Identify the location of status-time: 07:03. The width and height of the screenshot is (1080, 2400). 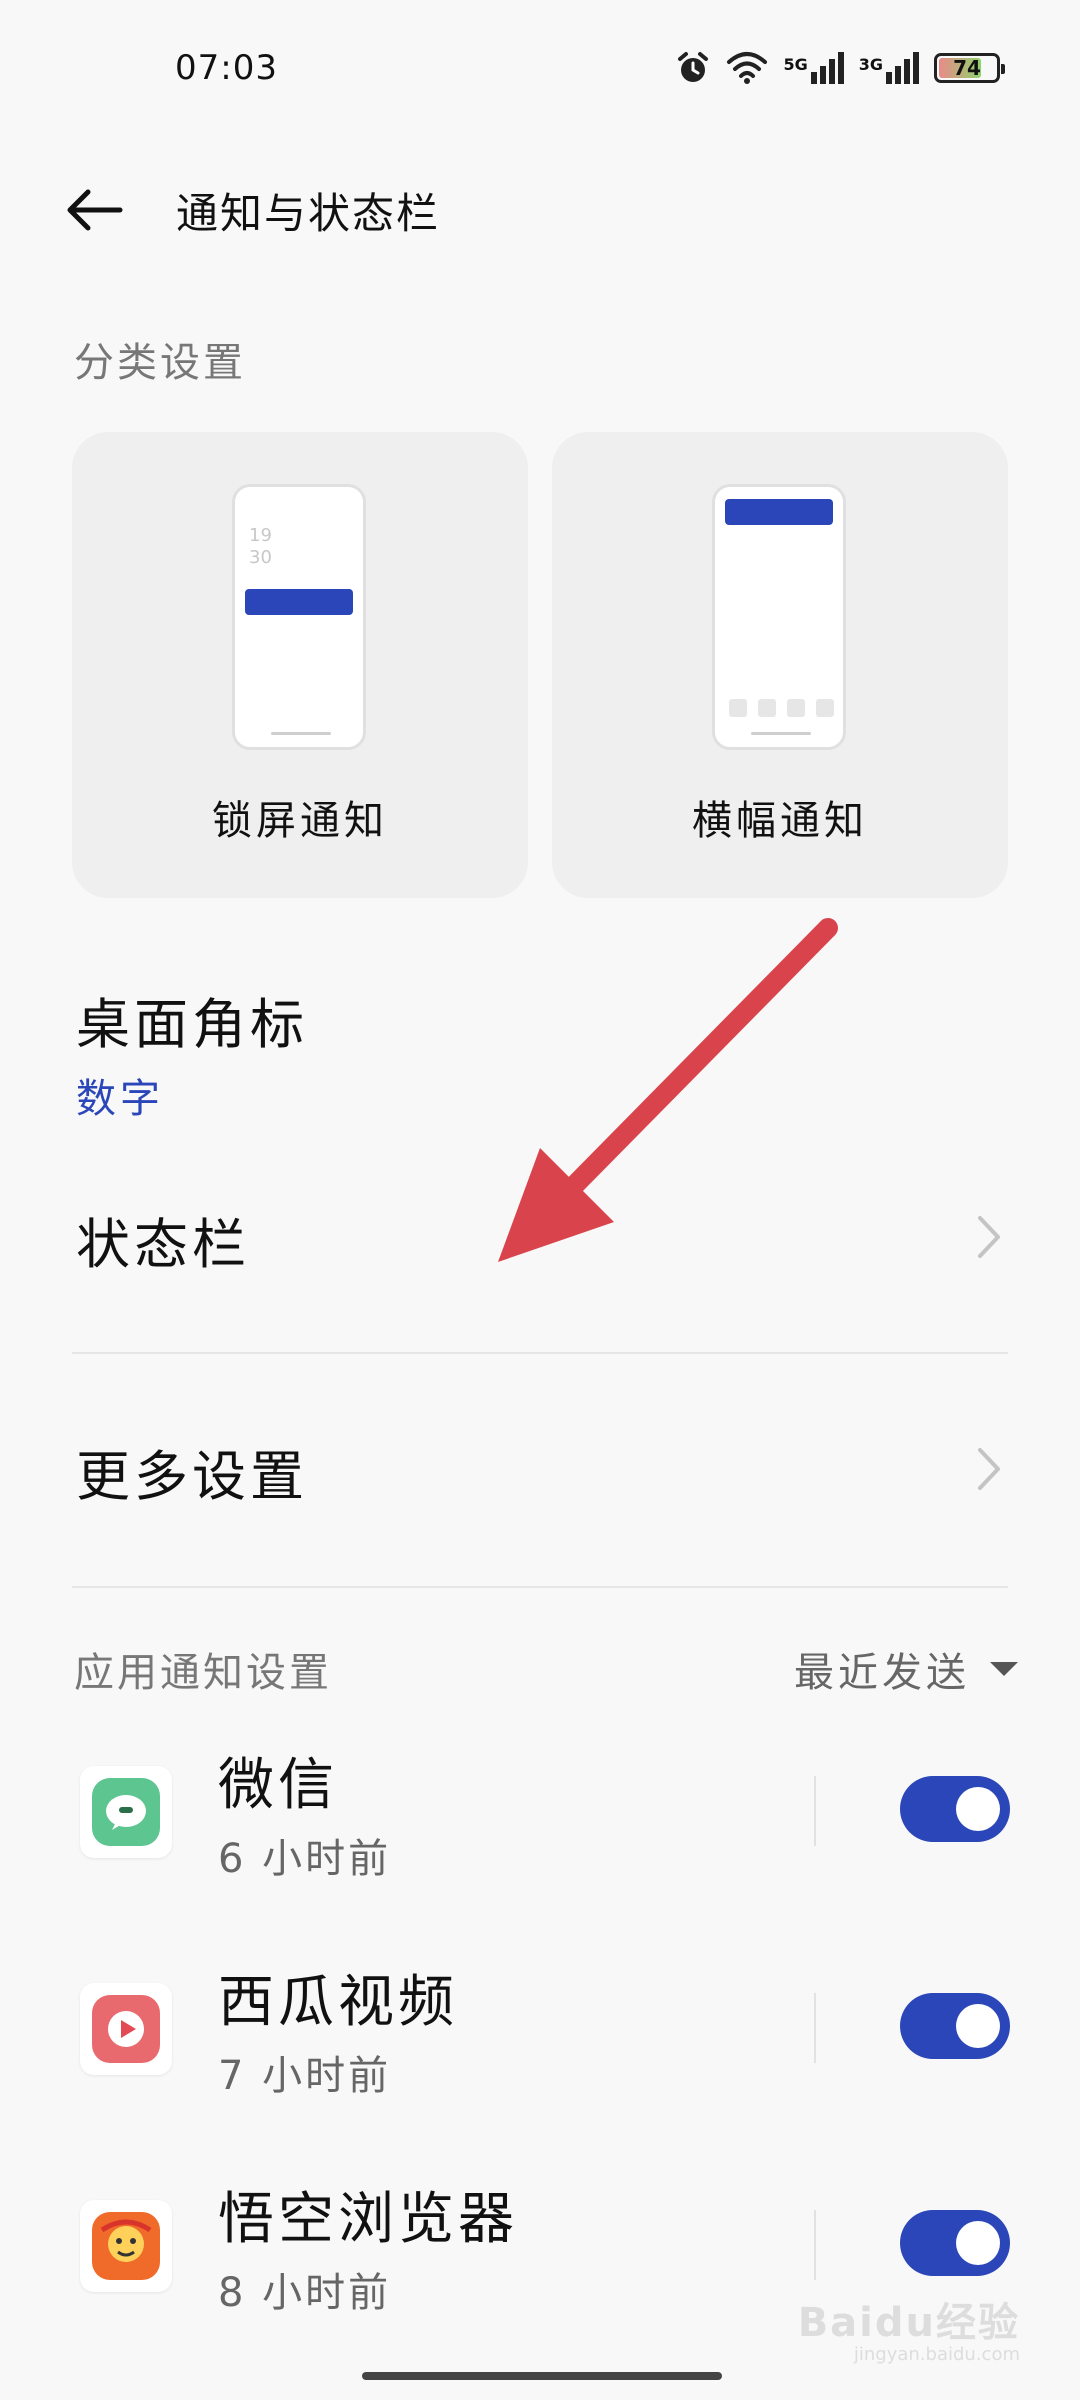
(226, 68).